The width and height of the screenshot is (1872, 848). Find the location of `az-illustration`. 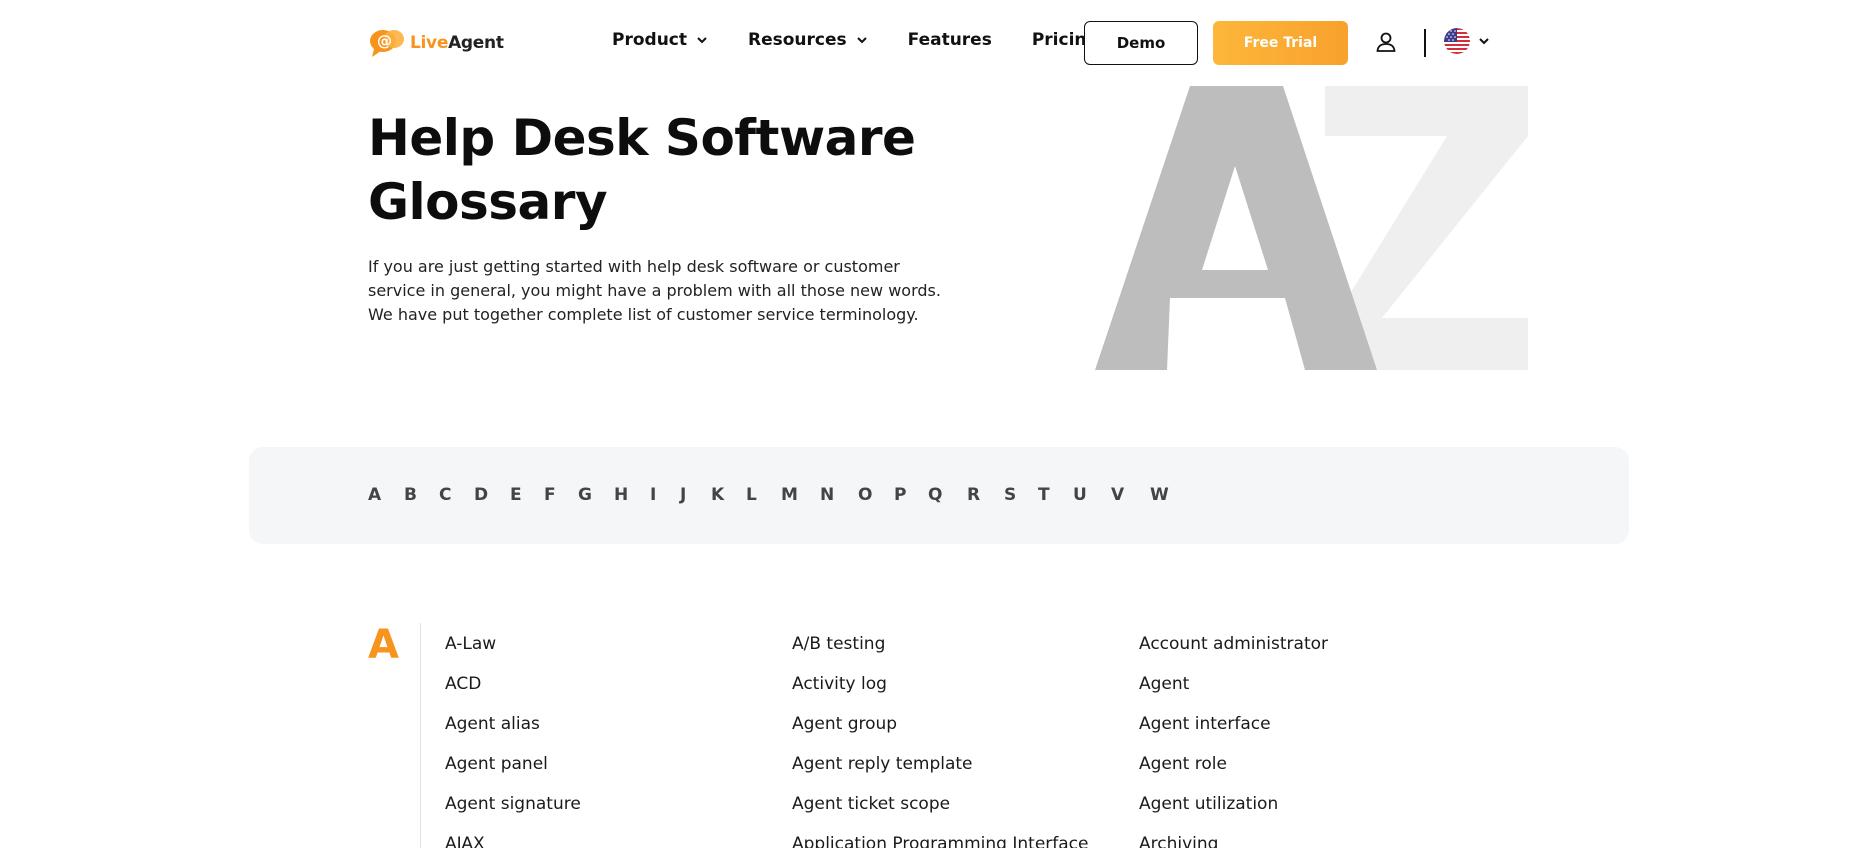

az-illustration is located at coordinates (1311, 228).